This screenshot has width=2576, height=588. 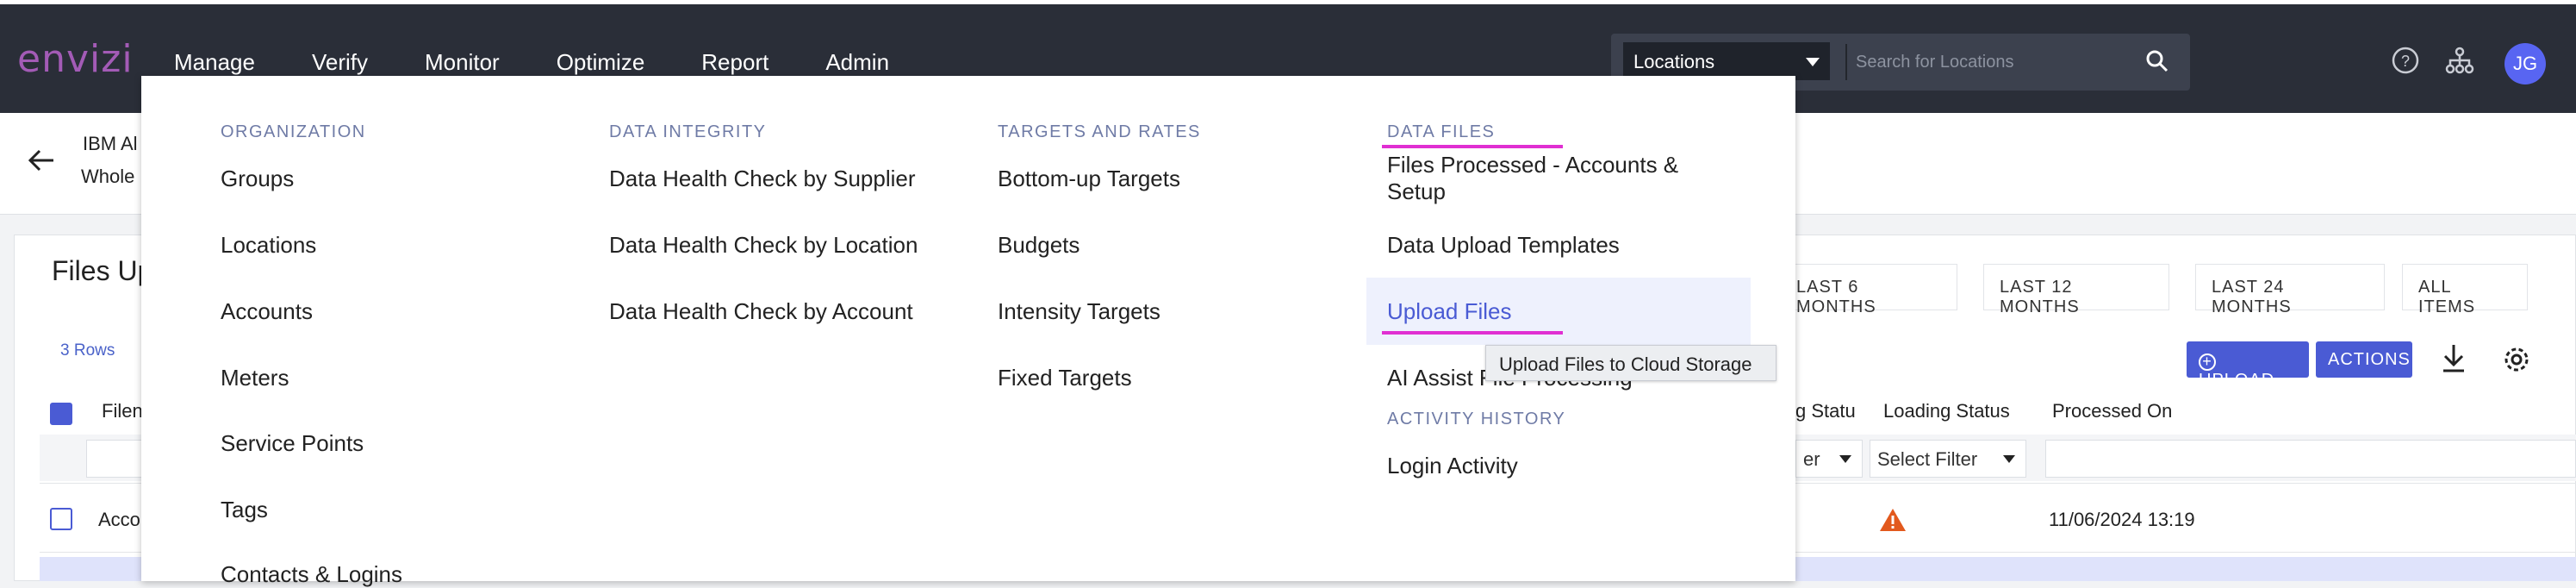 I want to click on menu-item-groups: Groups, so click(x=258, y=179).